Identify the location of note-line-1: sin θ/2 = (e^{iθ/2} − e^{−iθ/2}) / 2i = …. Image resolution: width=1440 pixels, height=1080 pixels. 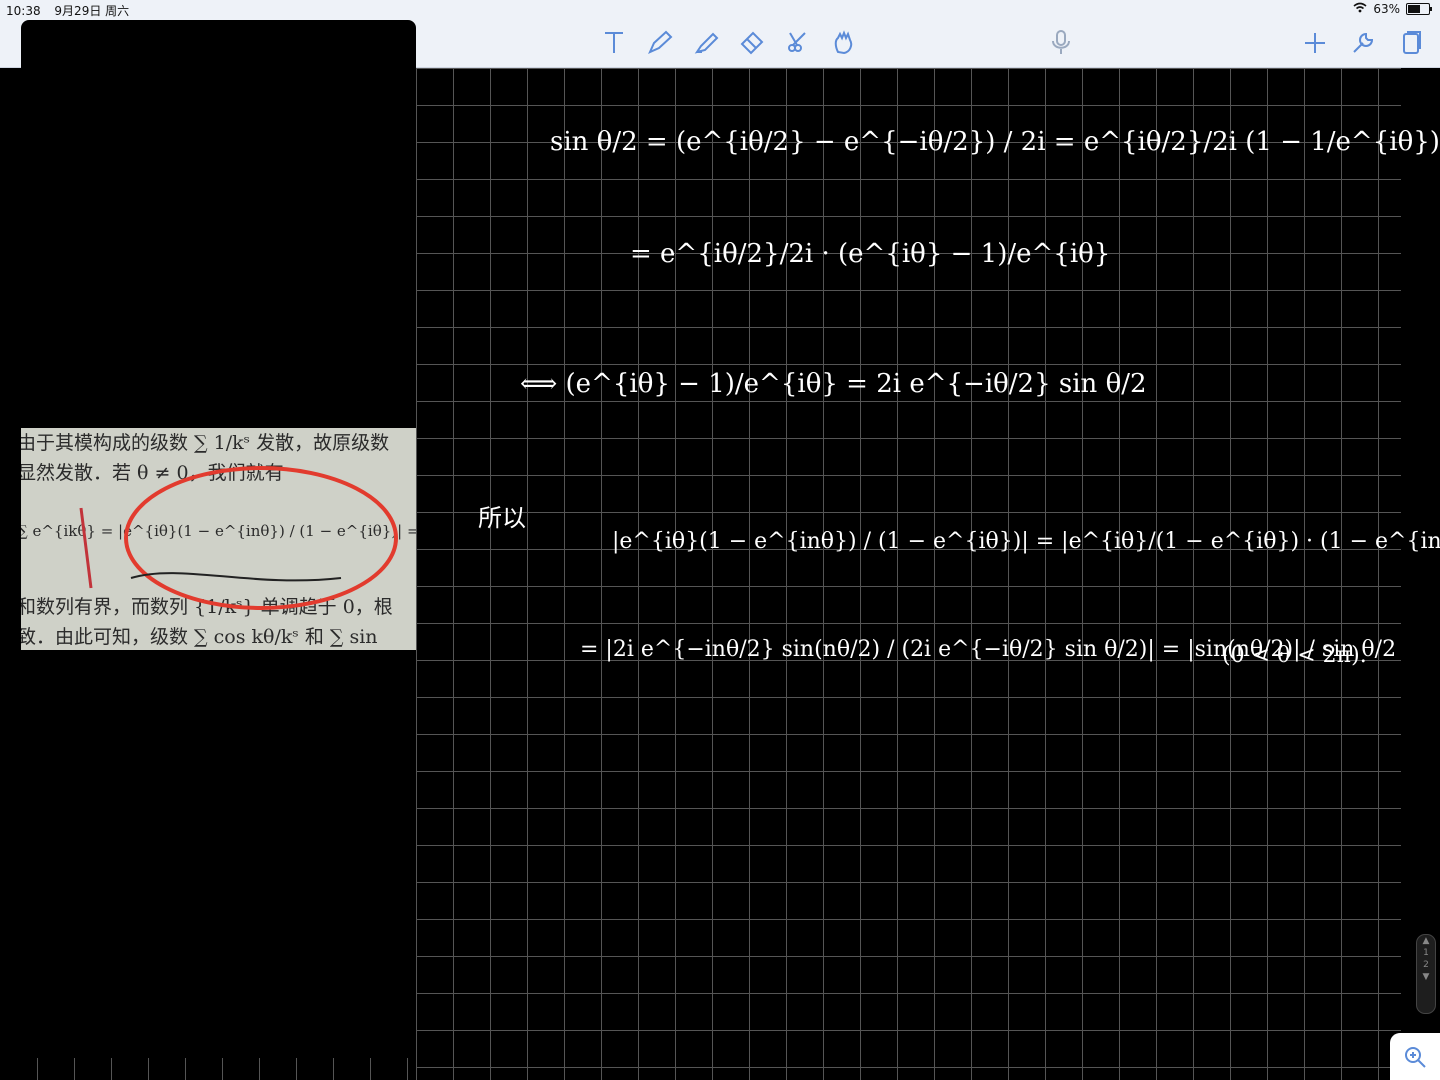
(995, 142).